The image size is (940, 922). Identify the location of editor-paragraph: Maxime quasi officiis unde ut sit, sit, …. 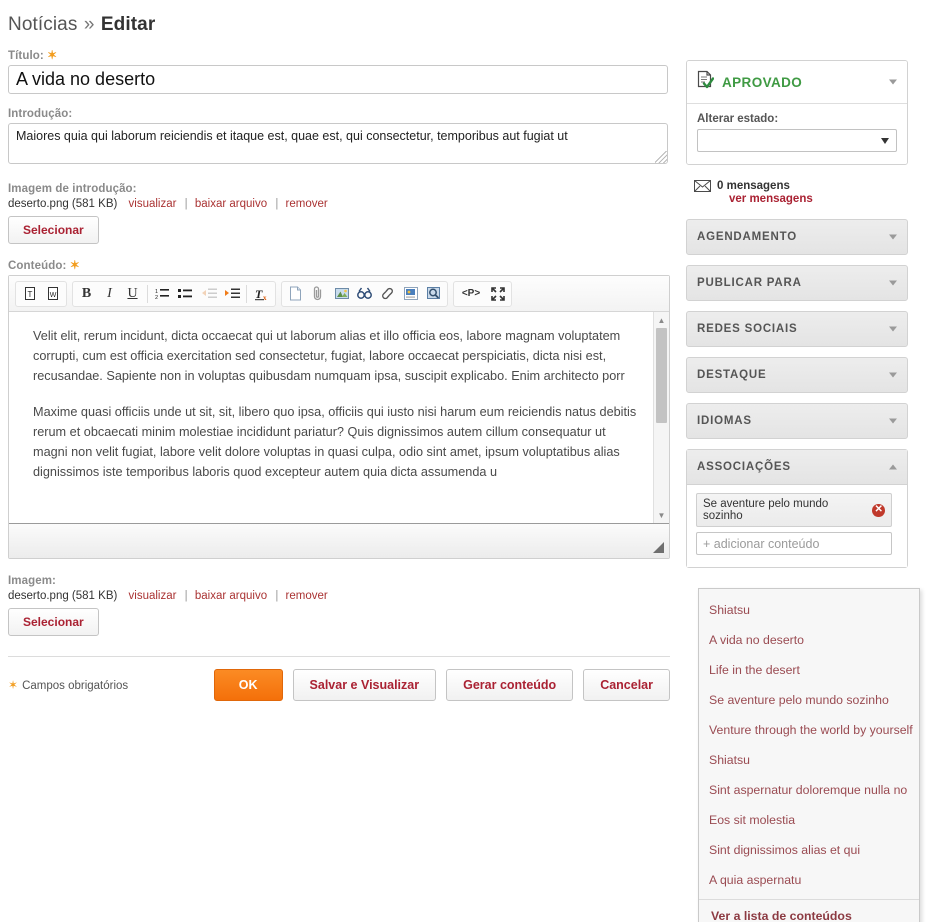
(335, 442).